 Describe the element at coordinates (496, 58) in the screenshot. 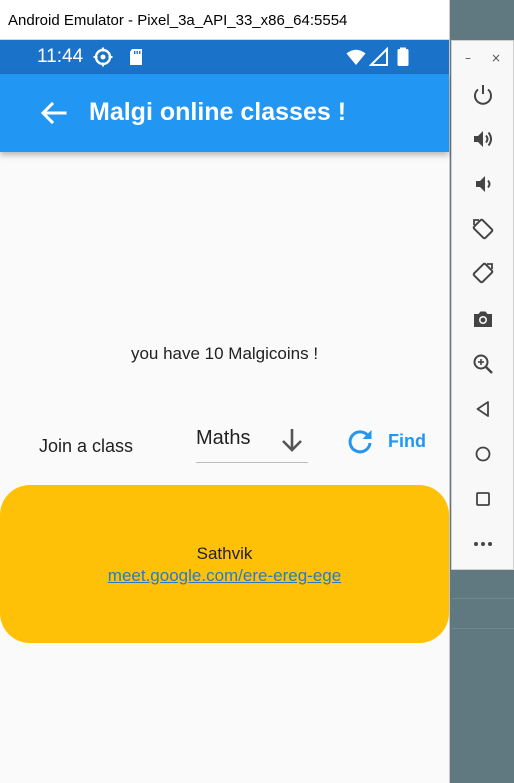

I see `close-button: ×` at that location.